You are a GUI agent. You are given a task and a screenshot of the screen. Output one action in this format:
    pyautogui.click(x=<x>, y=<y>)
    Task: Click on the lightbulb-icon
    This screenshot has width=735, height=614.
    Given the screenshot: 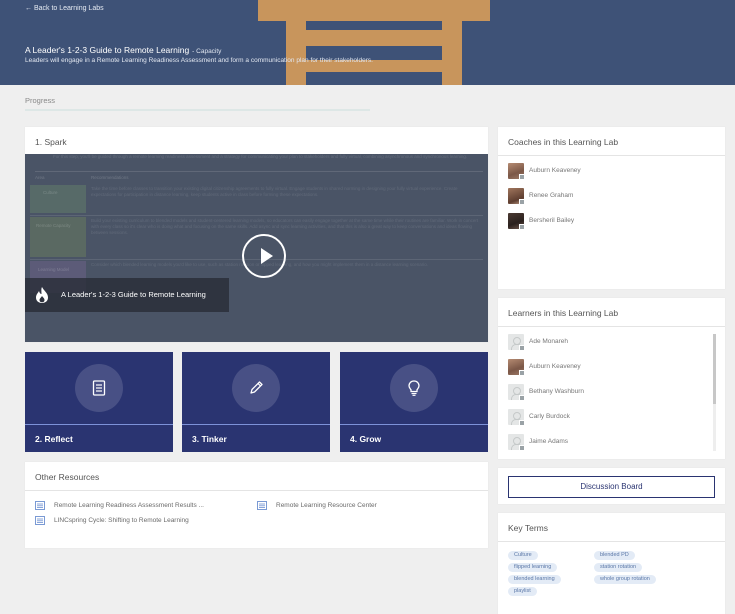 What is the action you would take?
    pyautogui.click(x=414, y=388)
    